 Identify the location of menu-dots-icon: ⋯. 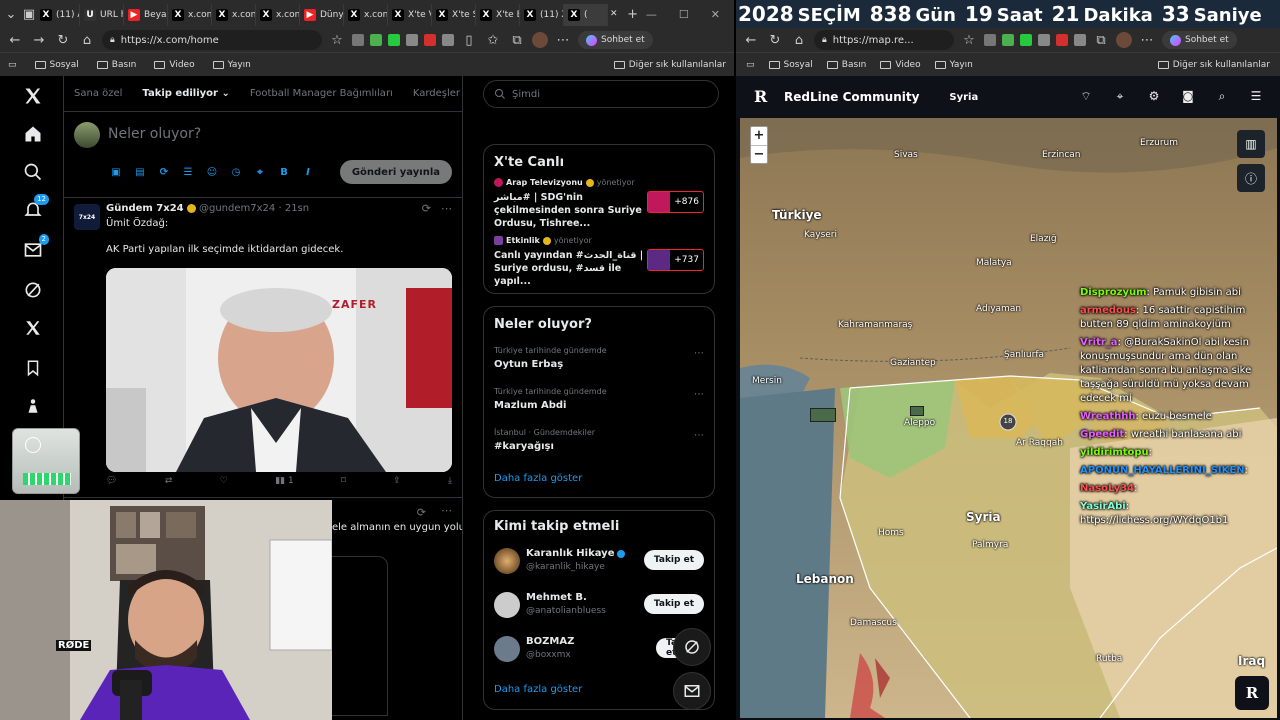
(1147, 40).